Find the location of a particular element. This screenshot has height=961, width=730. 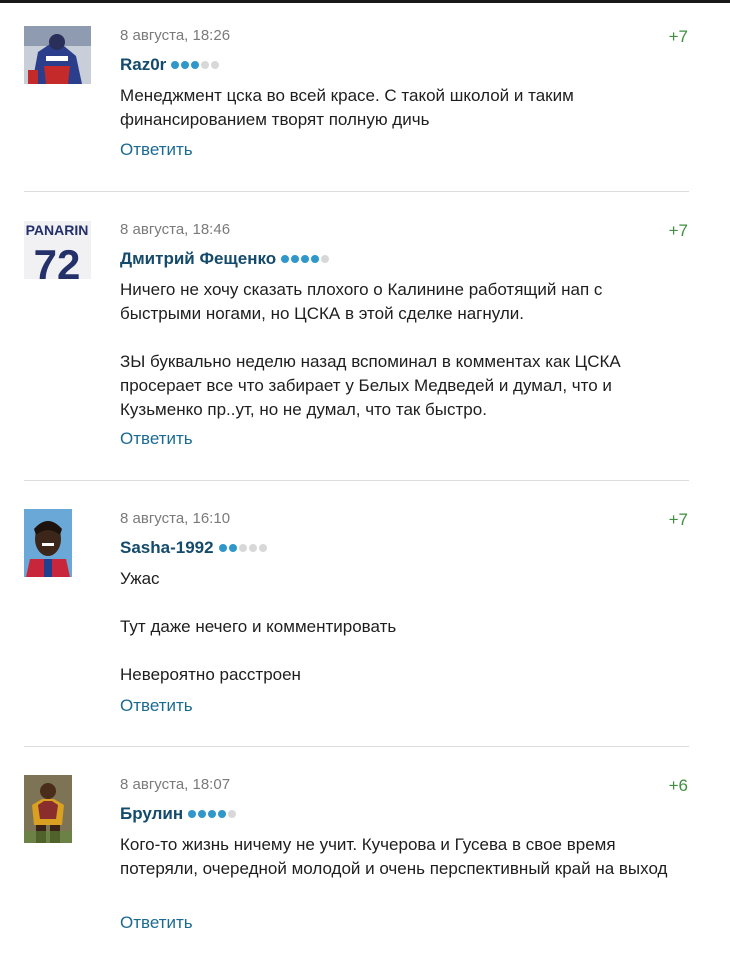

person-photo-icon is located at coordinates (48, 543).